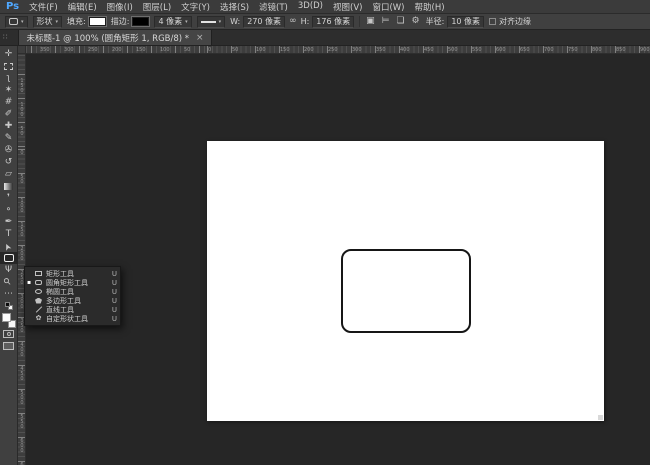 The width and height of the screenshot is (650, 465). What do you see at coordinates (43, 7) in the screenshot?
I see `menu-item-0: 文件(F)` at bounding box center [43, 7].